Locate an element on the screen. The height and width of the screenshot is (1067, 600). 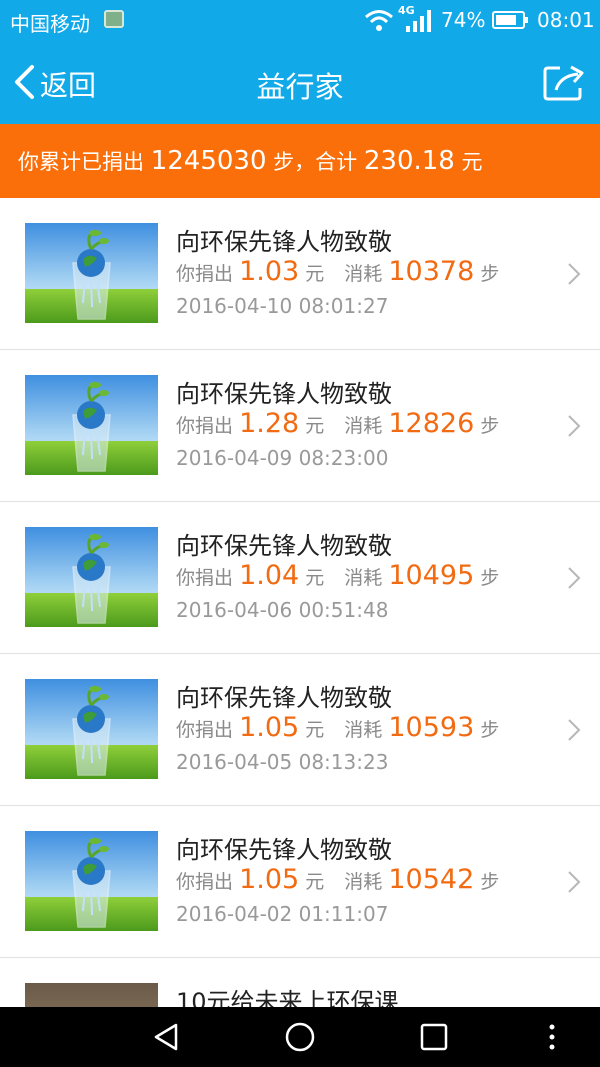
status-bar: 中国移动 4G 74% 08:01 is located at coordinates (300, 20).